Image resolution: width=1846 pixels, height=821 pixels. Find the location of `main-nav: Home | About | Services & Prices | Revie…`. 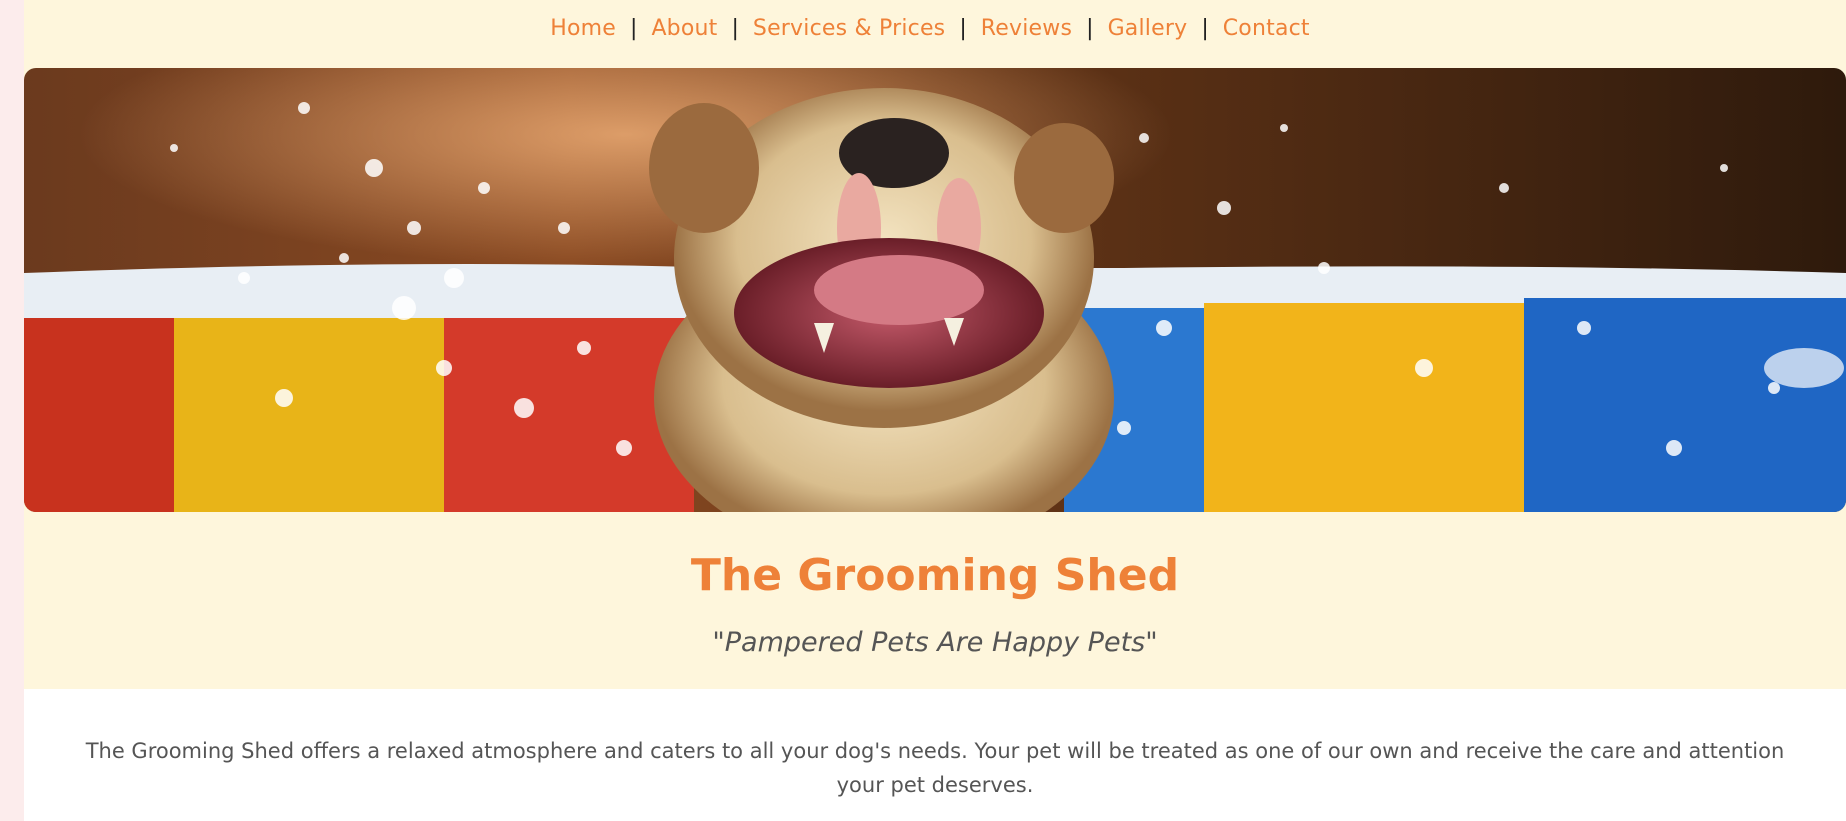

main-nav: Home | About | Services & Prices | Revie… is located at coordinates (935, 30).